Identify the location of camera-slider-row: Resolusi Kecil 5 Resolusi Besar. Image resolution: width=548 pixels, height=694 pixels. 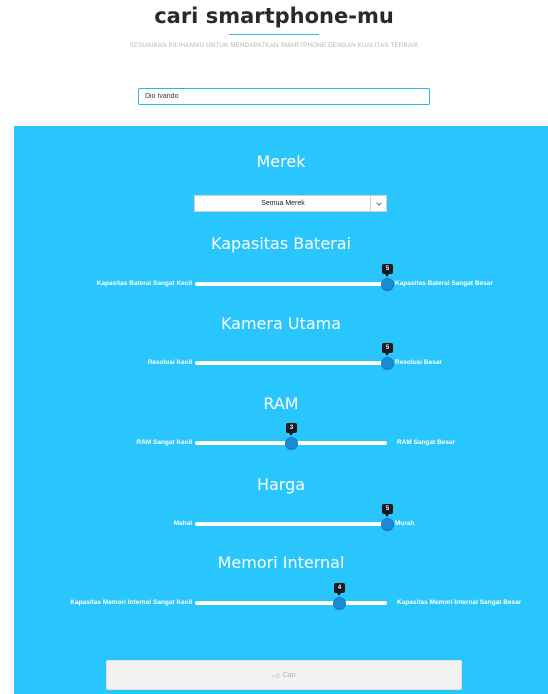
(281, 358).